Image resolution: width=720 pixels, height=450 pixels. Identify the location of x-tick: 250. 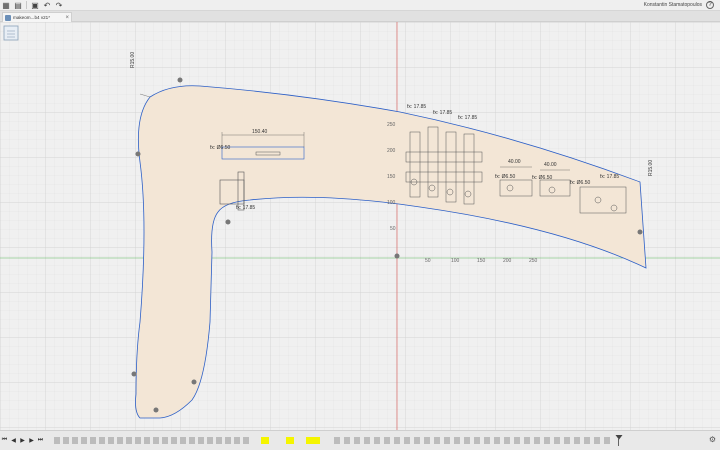
(533, 261).